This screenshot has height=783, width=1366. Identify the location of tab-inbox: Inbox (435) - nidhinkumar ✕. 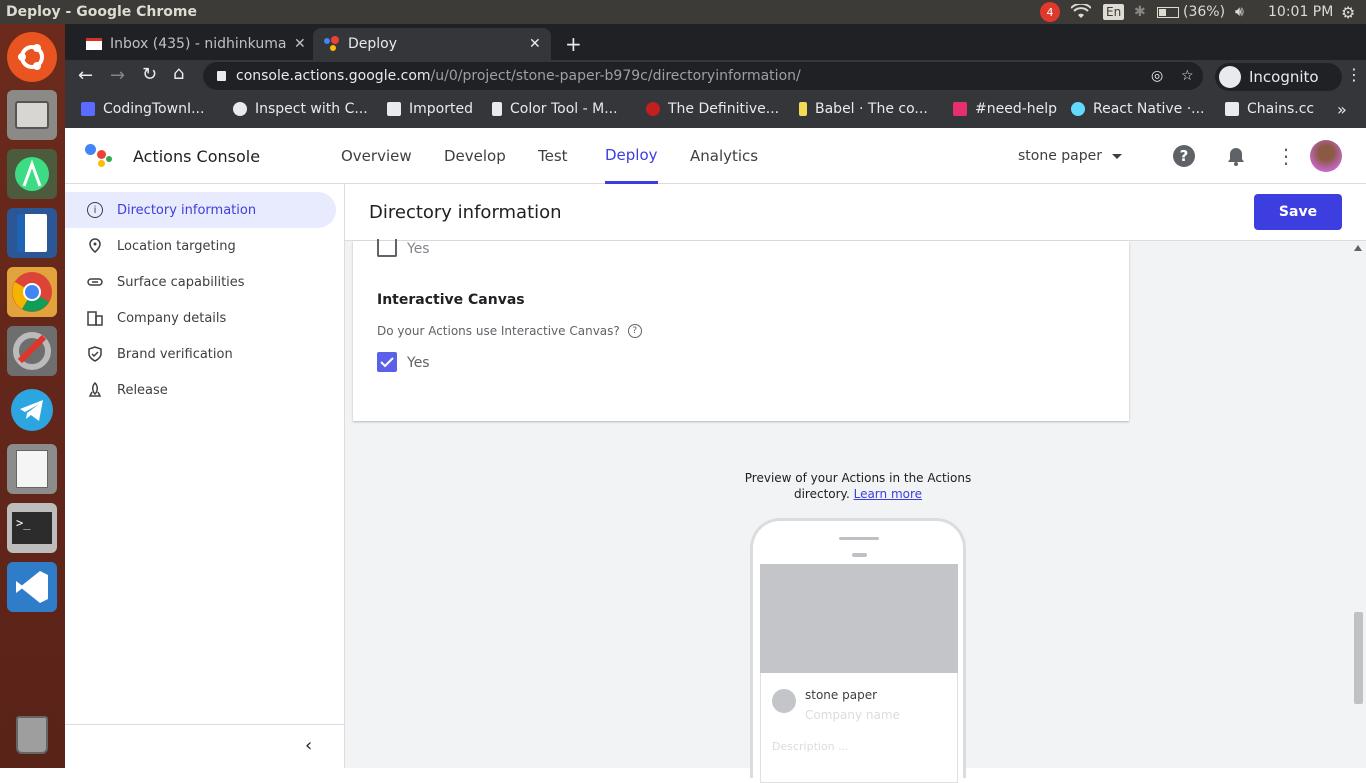
(194, 44).